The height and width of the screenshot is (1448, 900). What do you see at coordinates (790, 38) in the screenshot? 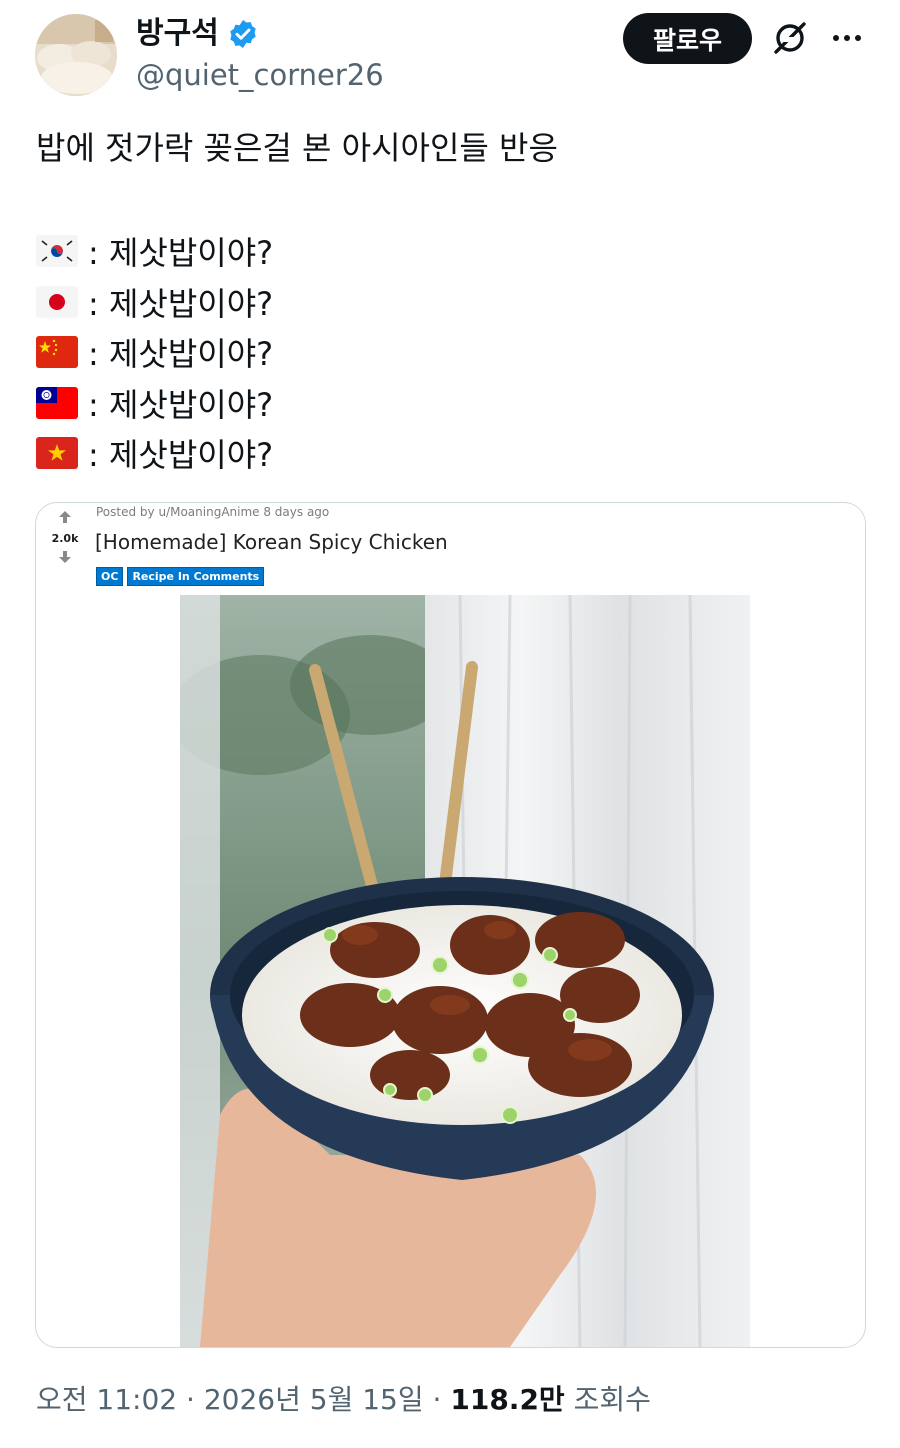
I see `grok-icon` at bounding box center [790, 38].